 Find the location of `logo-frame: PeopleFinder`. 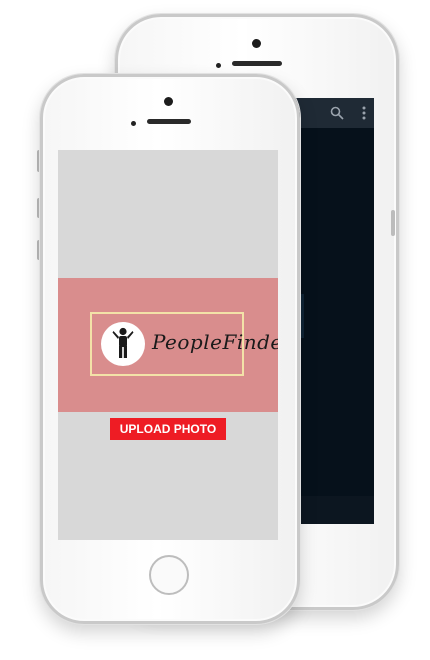

logo-frame: PeopleFinder is located at coordinates (184, 344).